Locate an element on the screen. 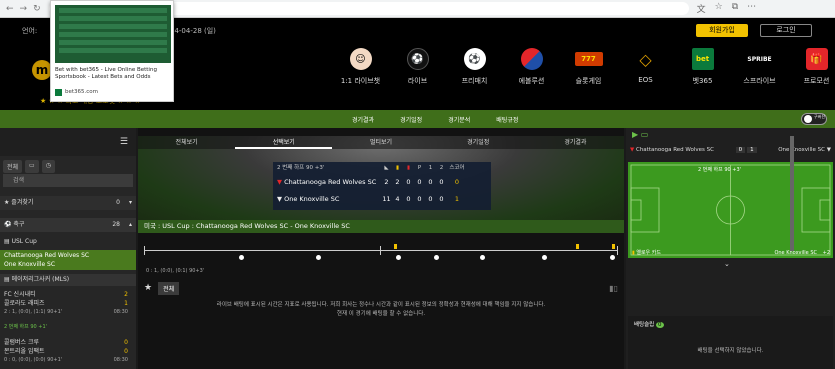 This screenshot has height=369, width=835. league-usl: ▤ USL Cup is located at coordinates (68, 242).